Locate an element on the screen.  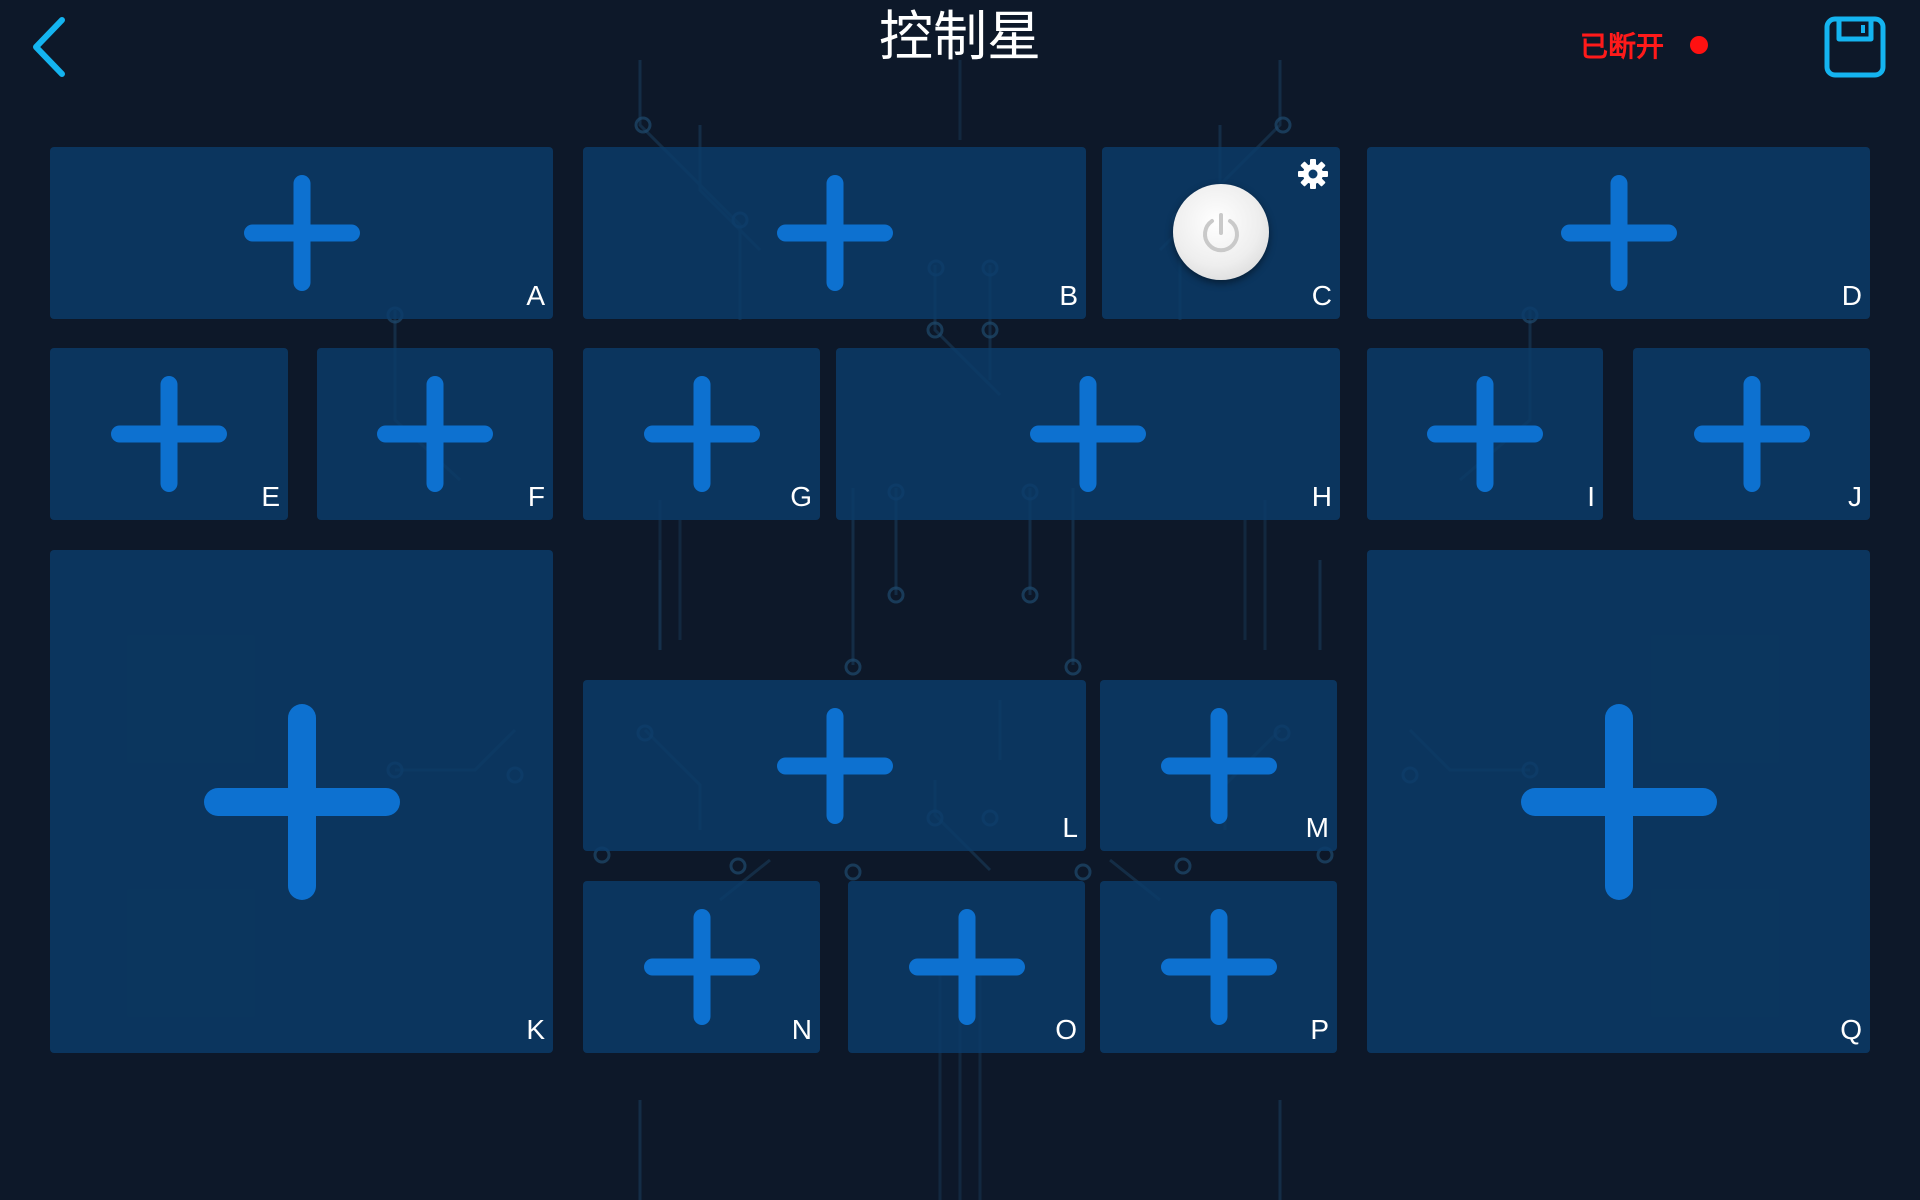
save-button is located at coordinates (1855, 47).